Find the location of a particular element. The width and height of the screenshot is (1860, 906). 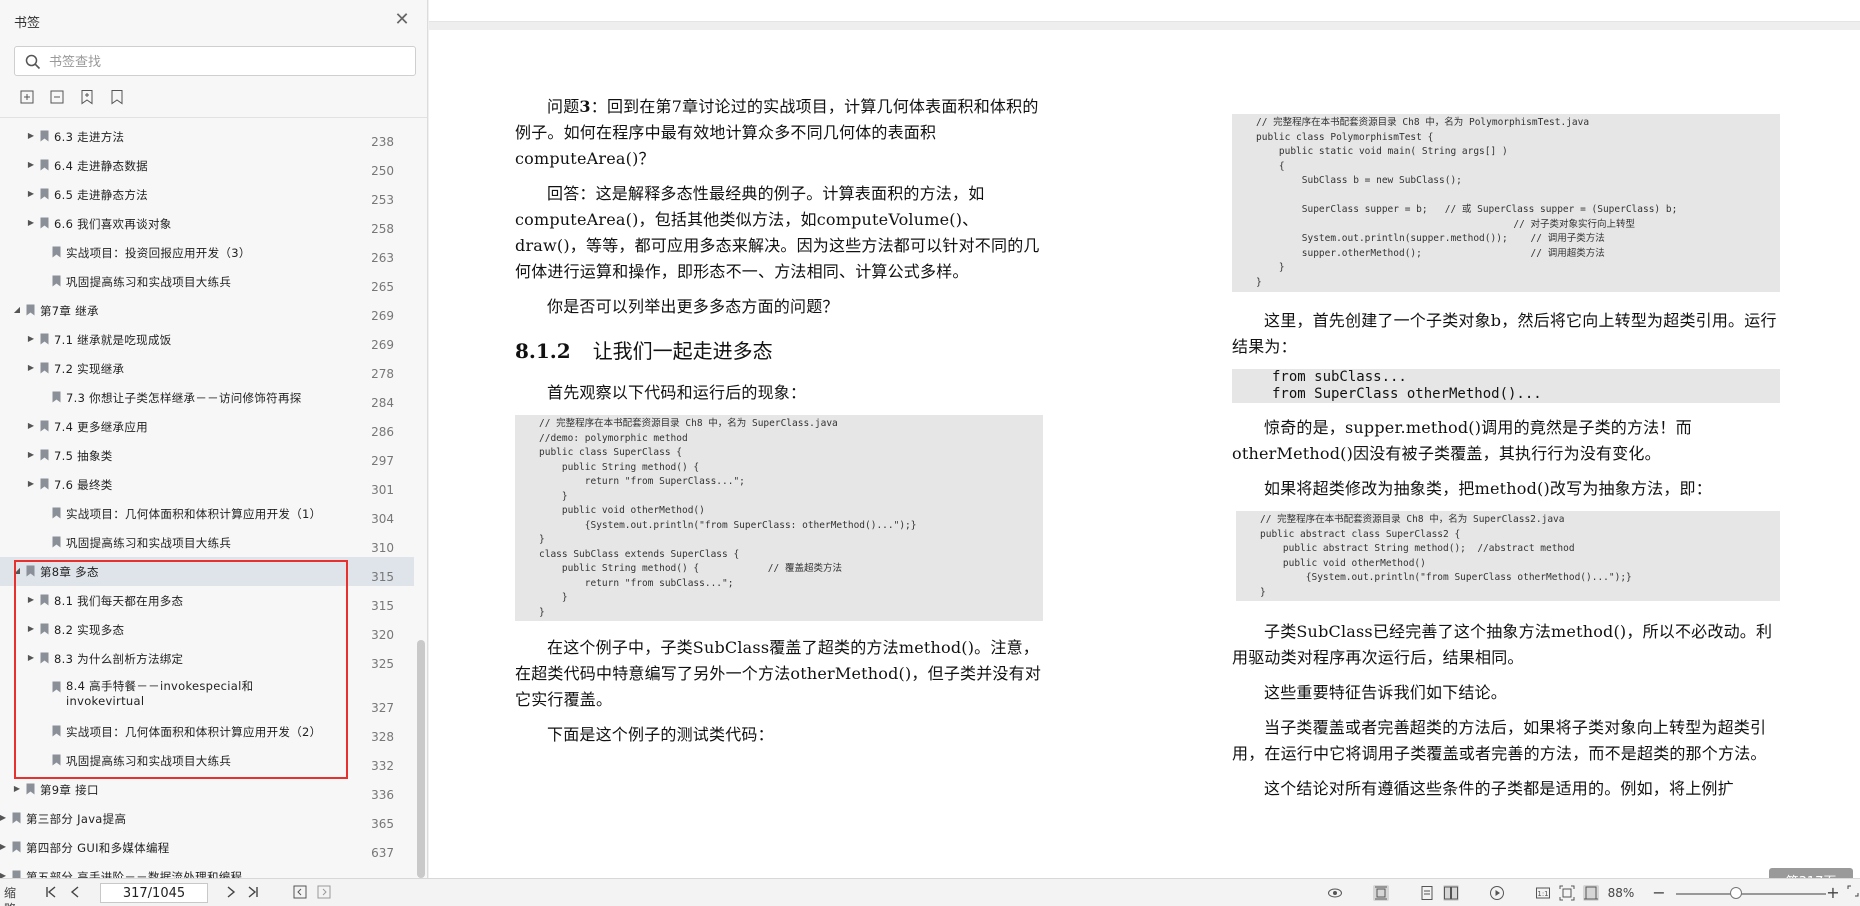

bookmark-item: ▶ 8.1 我们每天都在用多态 315 is located at coordinates (207, 600).